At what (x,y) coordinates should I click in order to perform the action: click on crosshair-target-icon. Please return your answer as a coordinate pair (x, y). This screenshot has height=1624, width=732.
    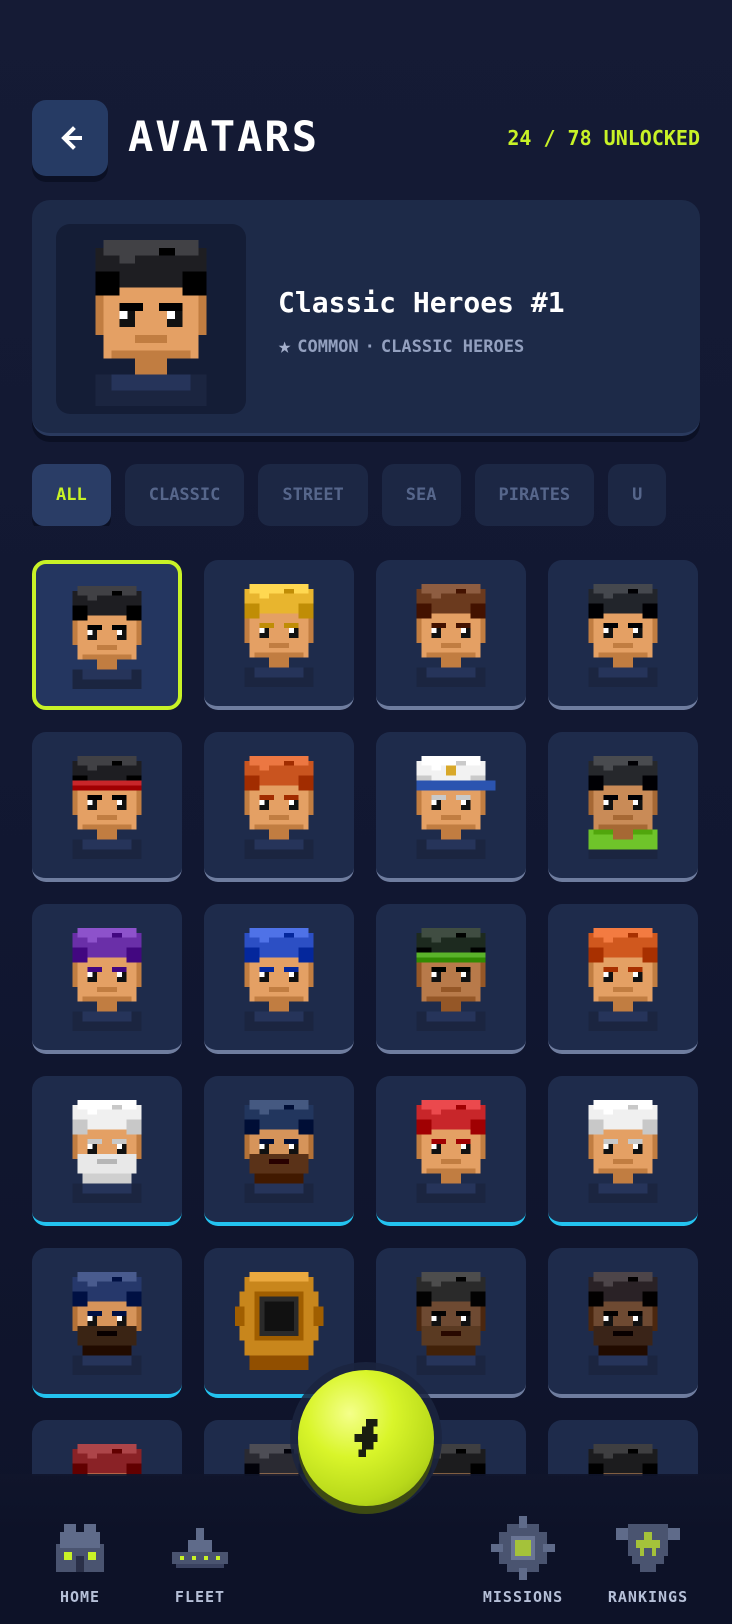
    Looking at the image, I should click on (523, 1548).